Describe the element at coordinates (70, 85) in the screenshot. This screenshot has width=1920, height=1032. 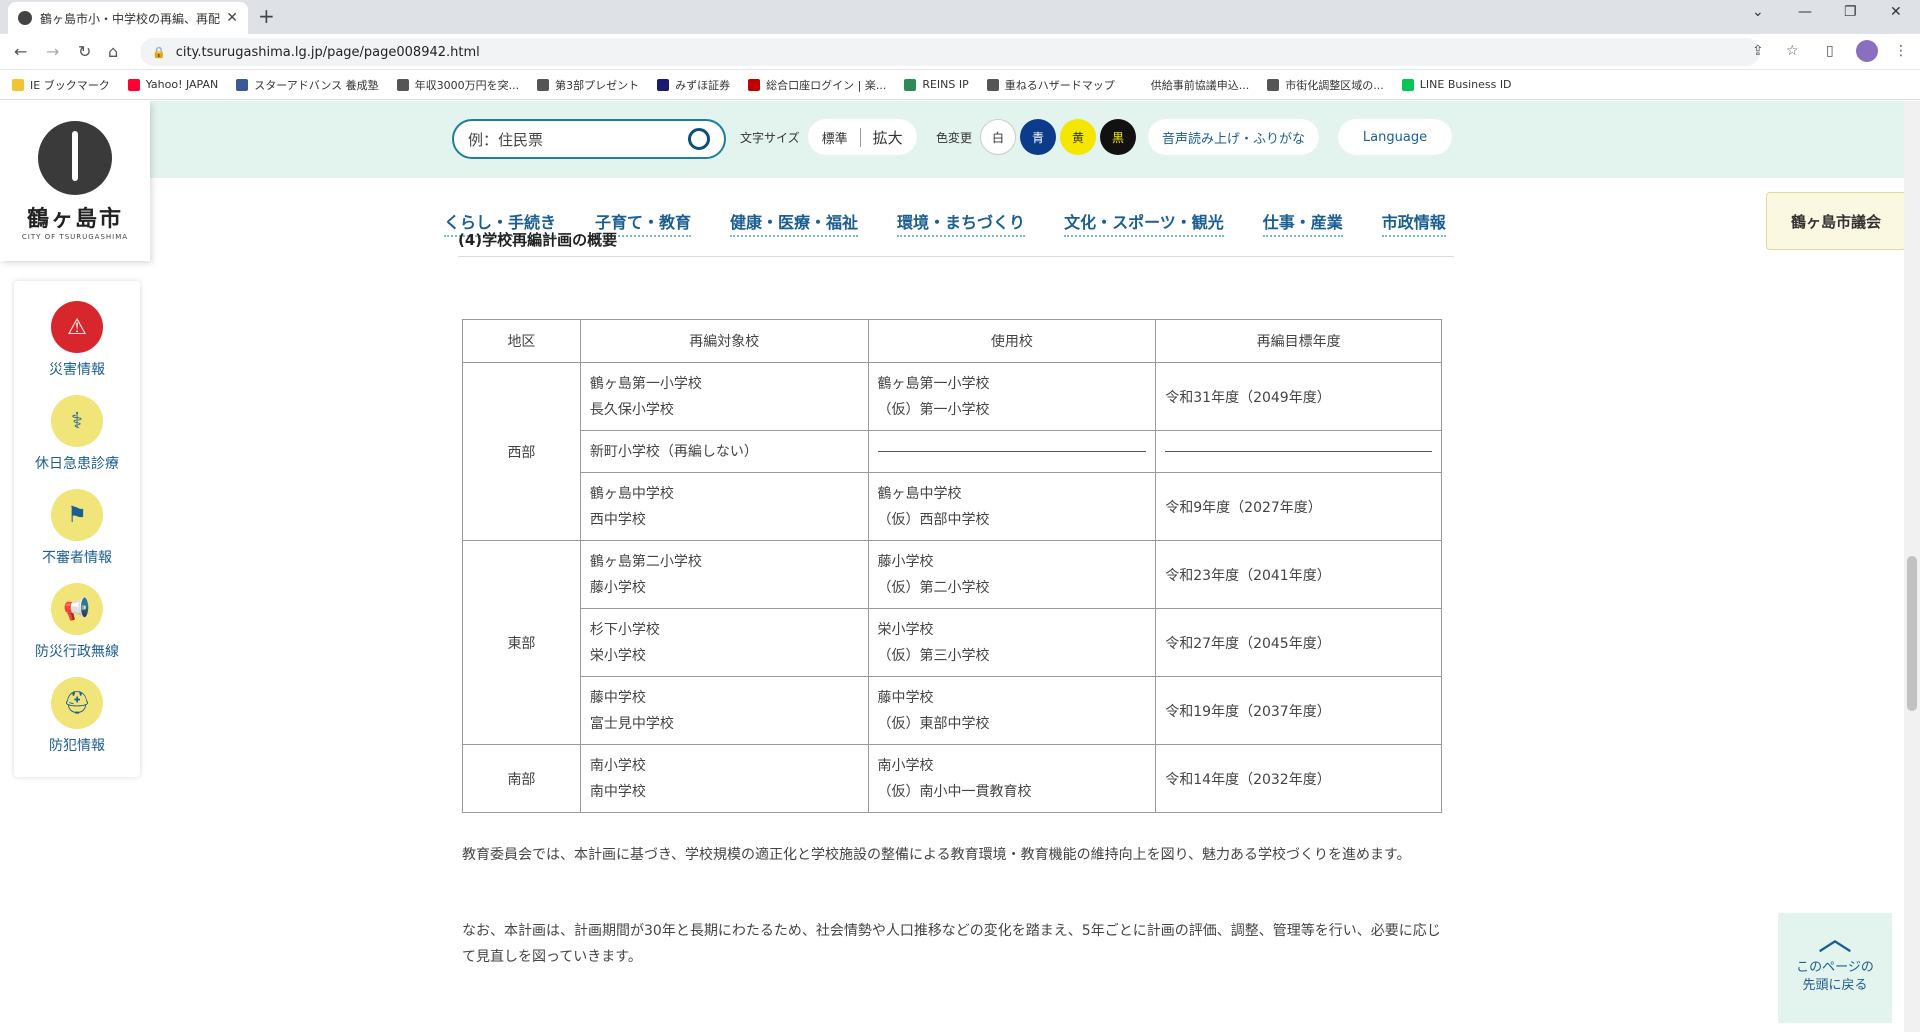
I see `bookmark-label: IE ブックマーク` at that location.